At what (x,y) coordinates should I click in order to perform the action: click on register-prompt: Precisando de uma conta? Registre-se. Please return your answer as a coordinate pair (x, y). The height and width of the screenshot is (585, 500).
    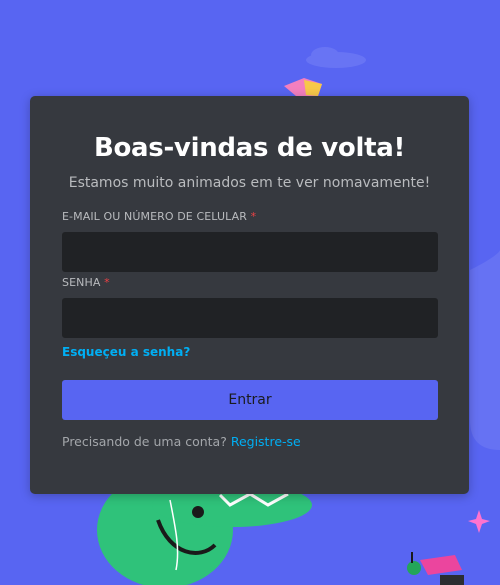
    Looking at the image, I should click on (249, 442).